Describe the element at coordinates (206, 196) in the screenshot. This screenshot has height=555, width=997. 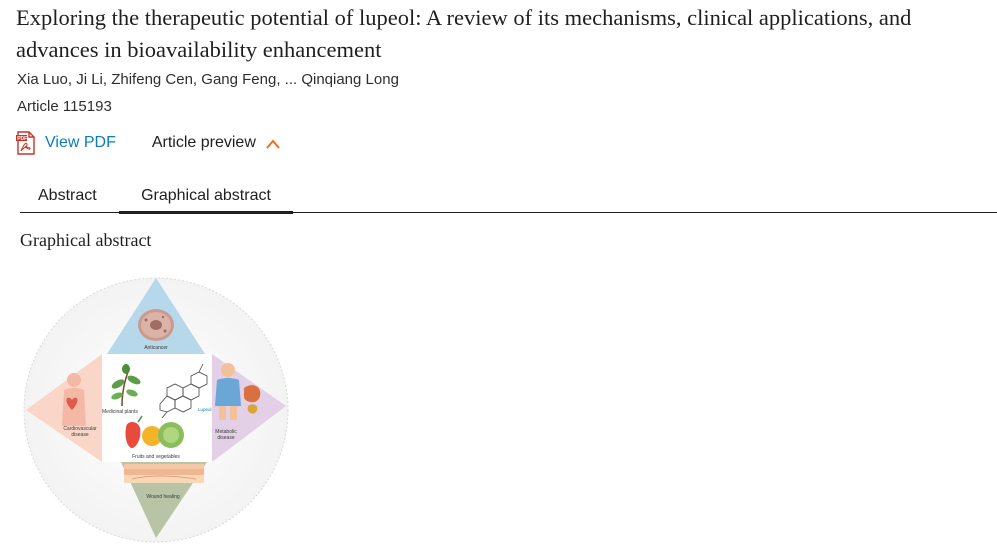
I see `tab-graphical-abstract: Graphical abstract` at that location.